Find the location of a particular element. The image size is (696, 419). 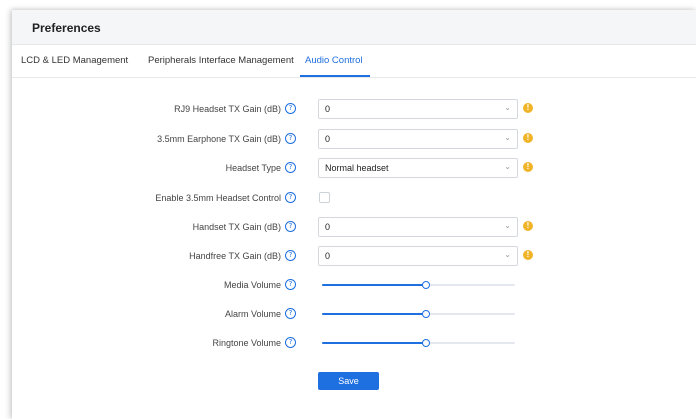

earphone-tx-gain-label: 3.5mm Earphone TX Gain (dB) is located at coordinates (219, 138).